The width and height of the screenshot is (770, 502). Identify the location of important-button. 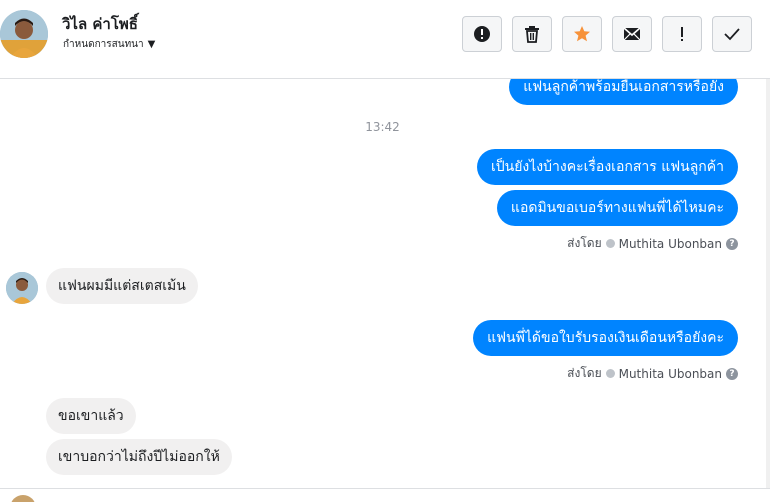
(682, 34).